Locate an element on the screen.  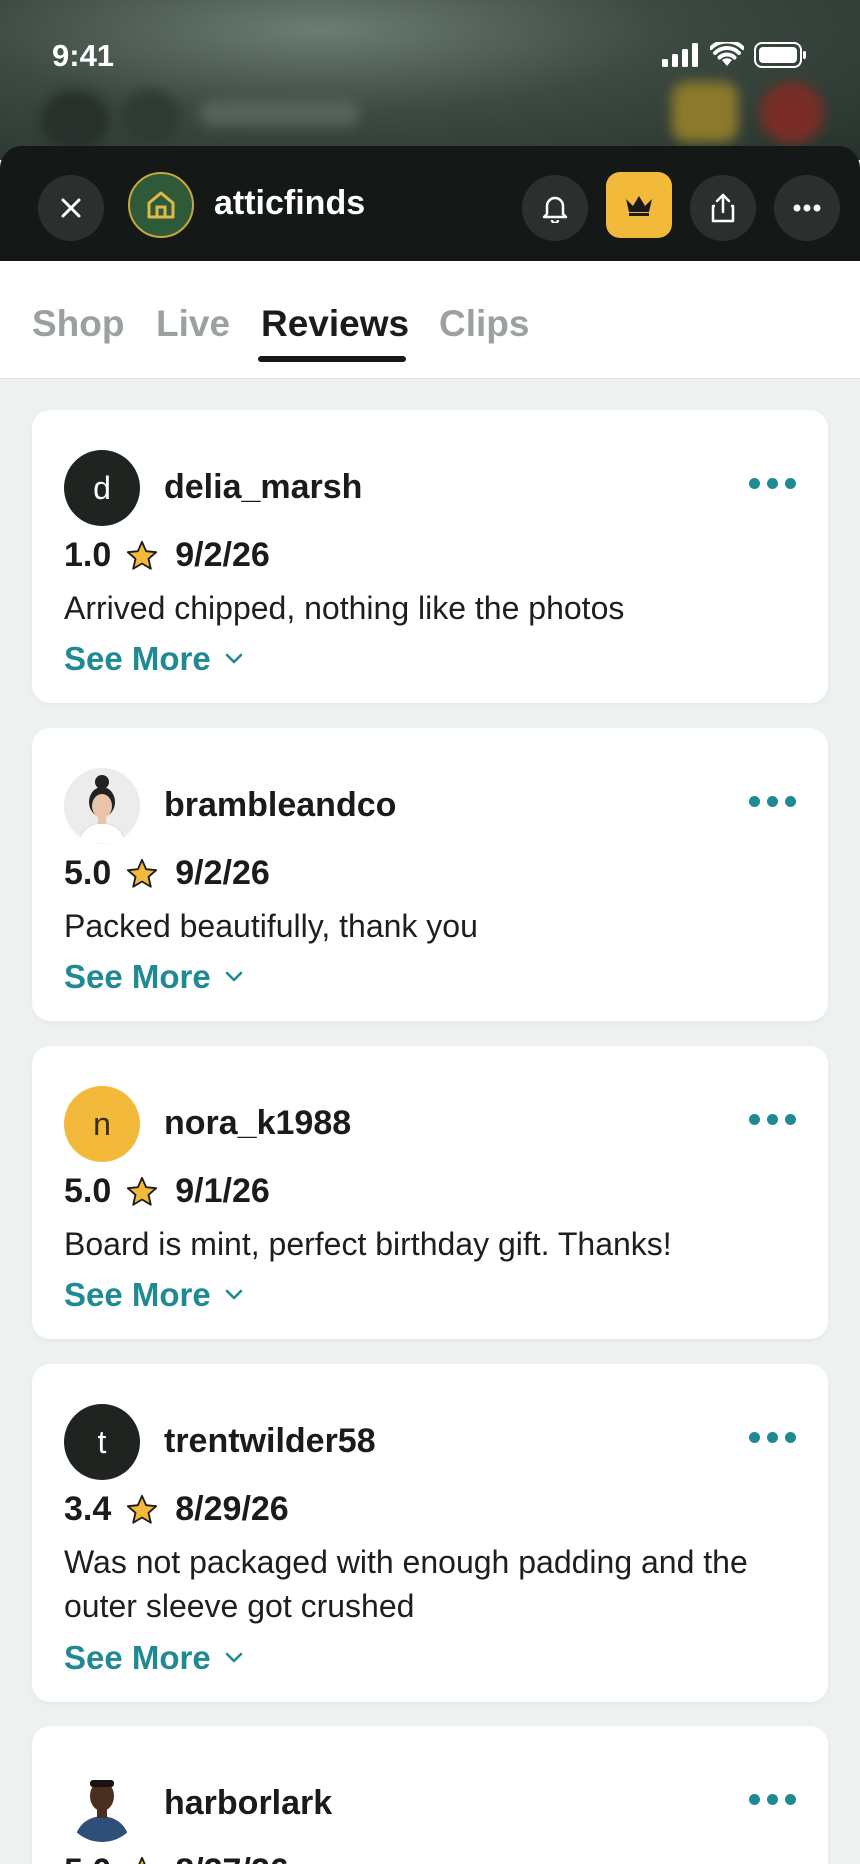
tab-reviews: Reviews is located at coordinates (335, 324).